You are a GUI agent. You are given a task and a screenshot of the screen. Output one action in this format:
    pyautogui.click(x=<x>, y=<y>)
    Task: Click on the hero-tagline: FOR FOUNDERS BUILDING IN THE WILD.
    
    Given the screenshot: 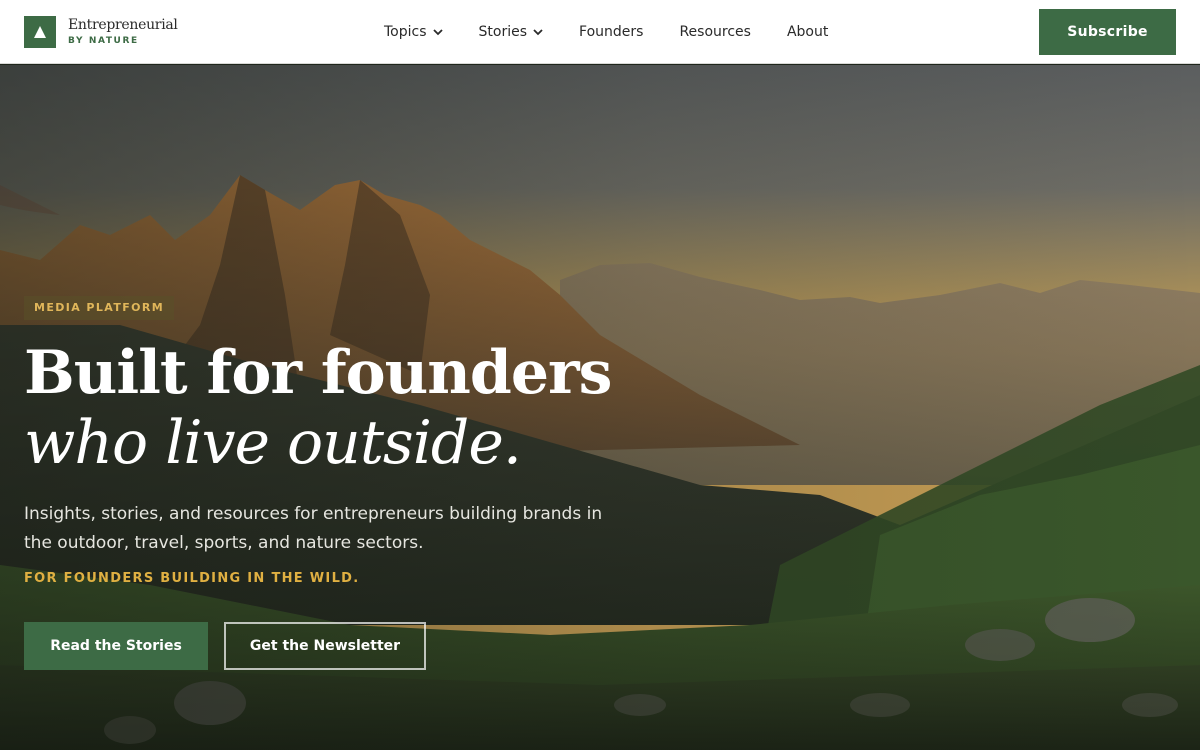 What is the action you would take?
    pyautogui.click(x=192, y=578)
    